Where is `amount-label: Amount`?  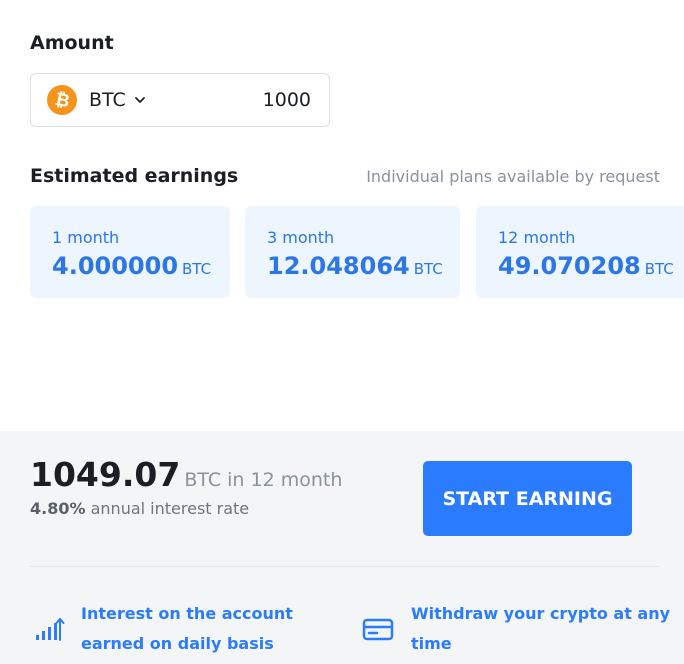
amount-label: Amount is located at coordinates (72, 43).